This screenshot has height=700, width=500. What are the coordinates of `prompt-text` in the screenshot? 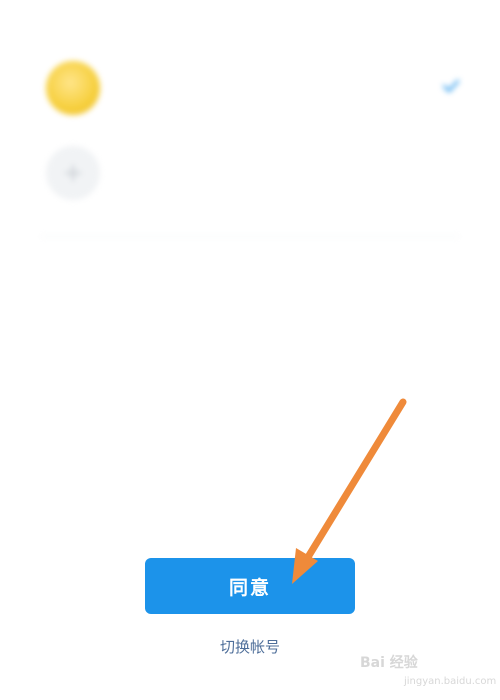 It's located at (180, 11).